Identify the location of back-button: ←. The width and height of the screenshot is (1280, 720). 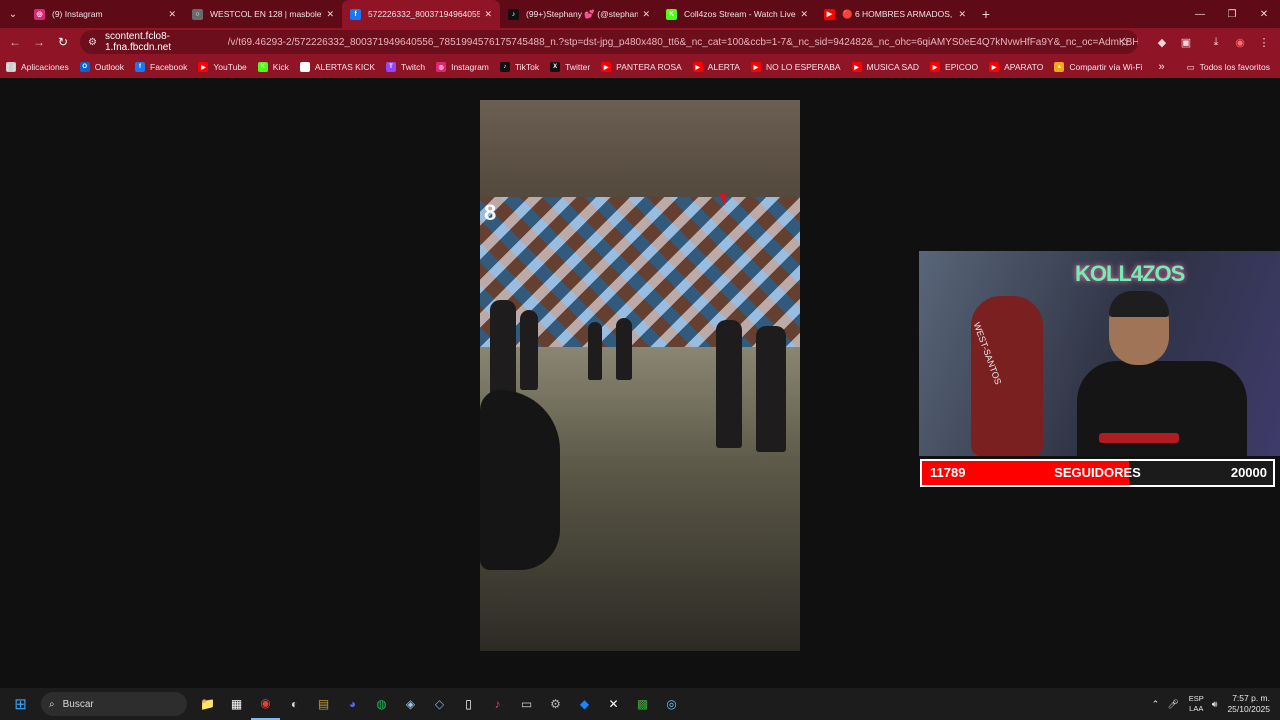
(15, 42).